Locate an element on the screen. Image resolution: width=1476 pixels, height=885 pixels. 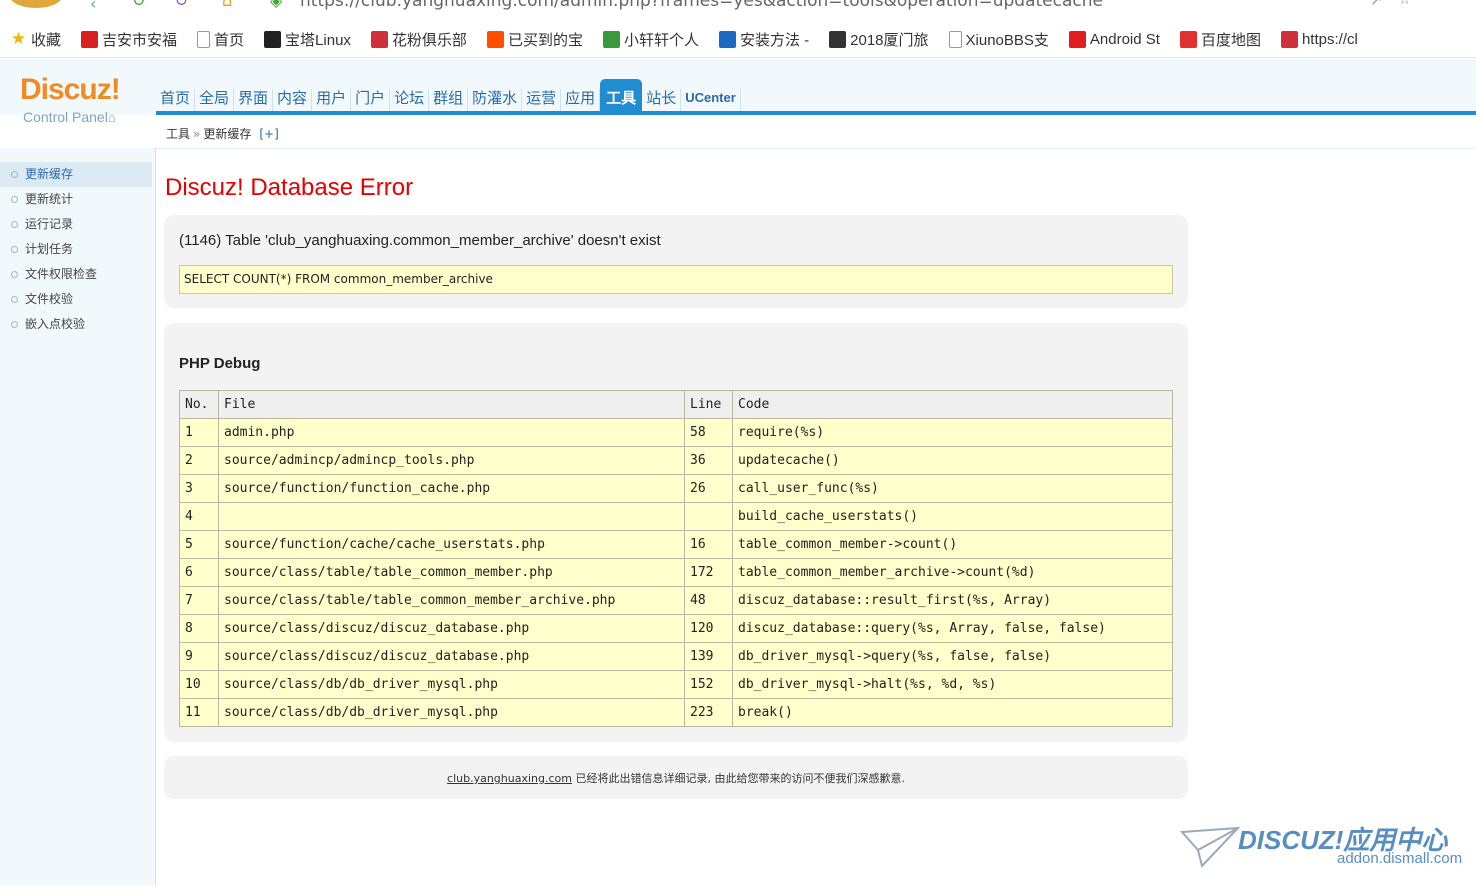
bookmark-item: ★ 收藏 is located at coordinates (35, 39).